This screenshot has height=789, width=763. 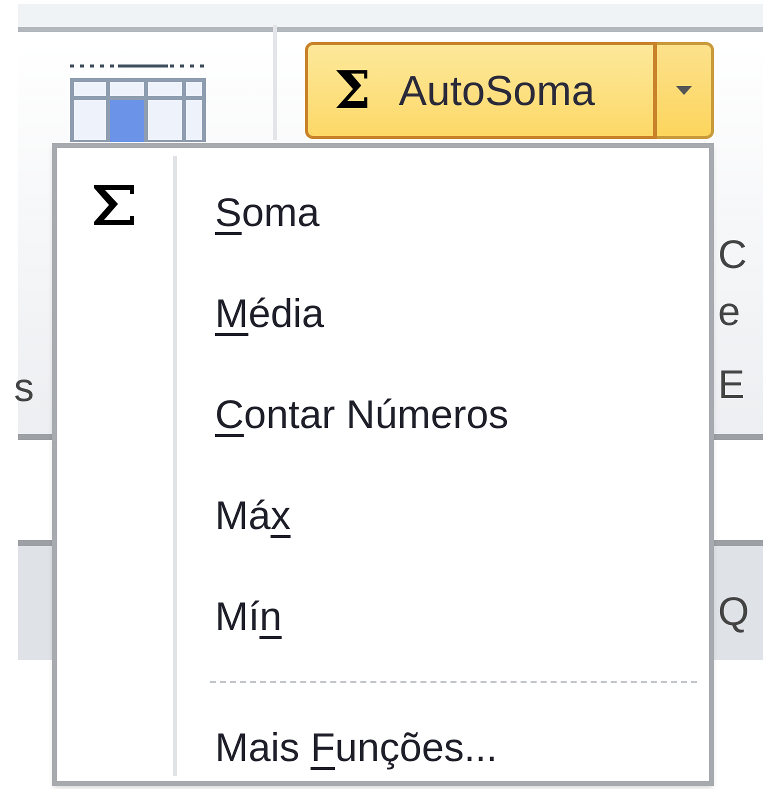 I want to click on menu-item: Soma, so click(x=267, y=212).